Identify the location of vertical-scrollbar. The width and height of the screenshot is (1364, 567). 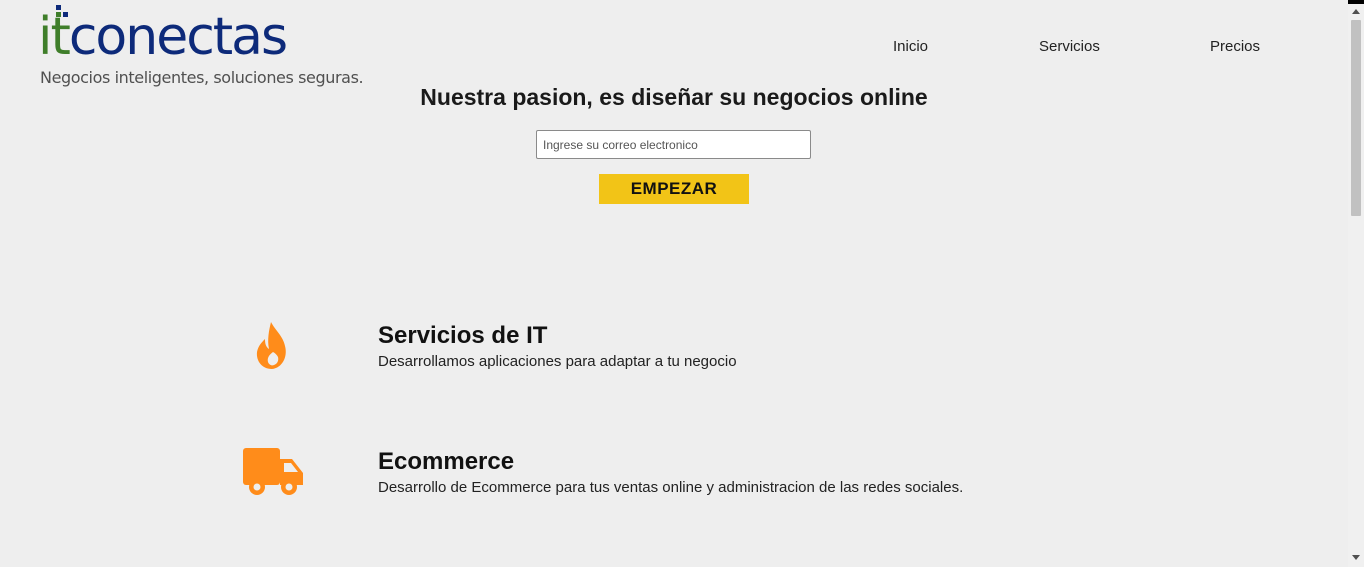
(1356, 285).